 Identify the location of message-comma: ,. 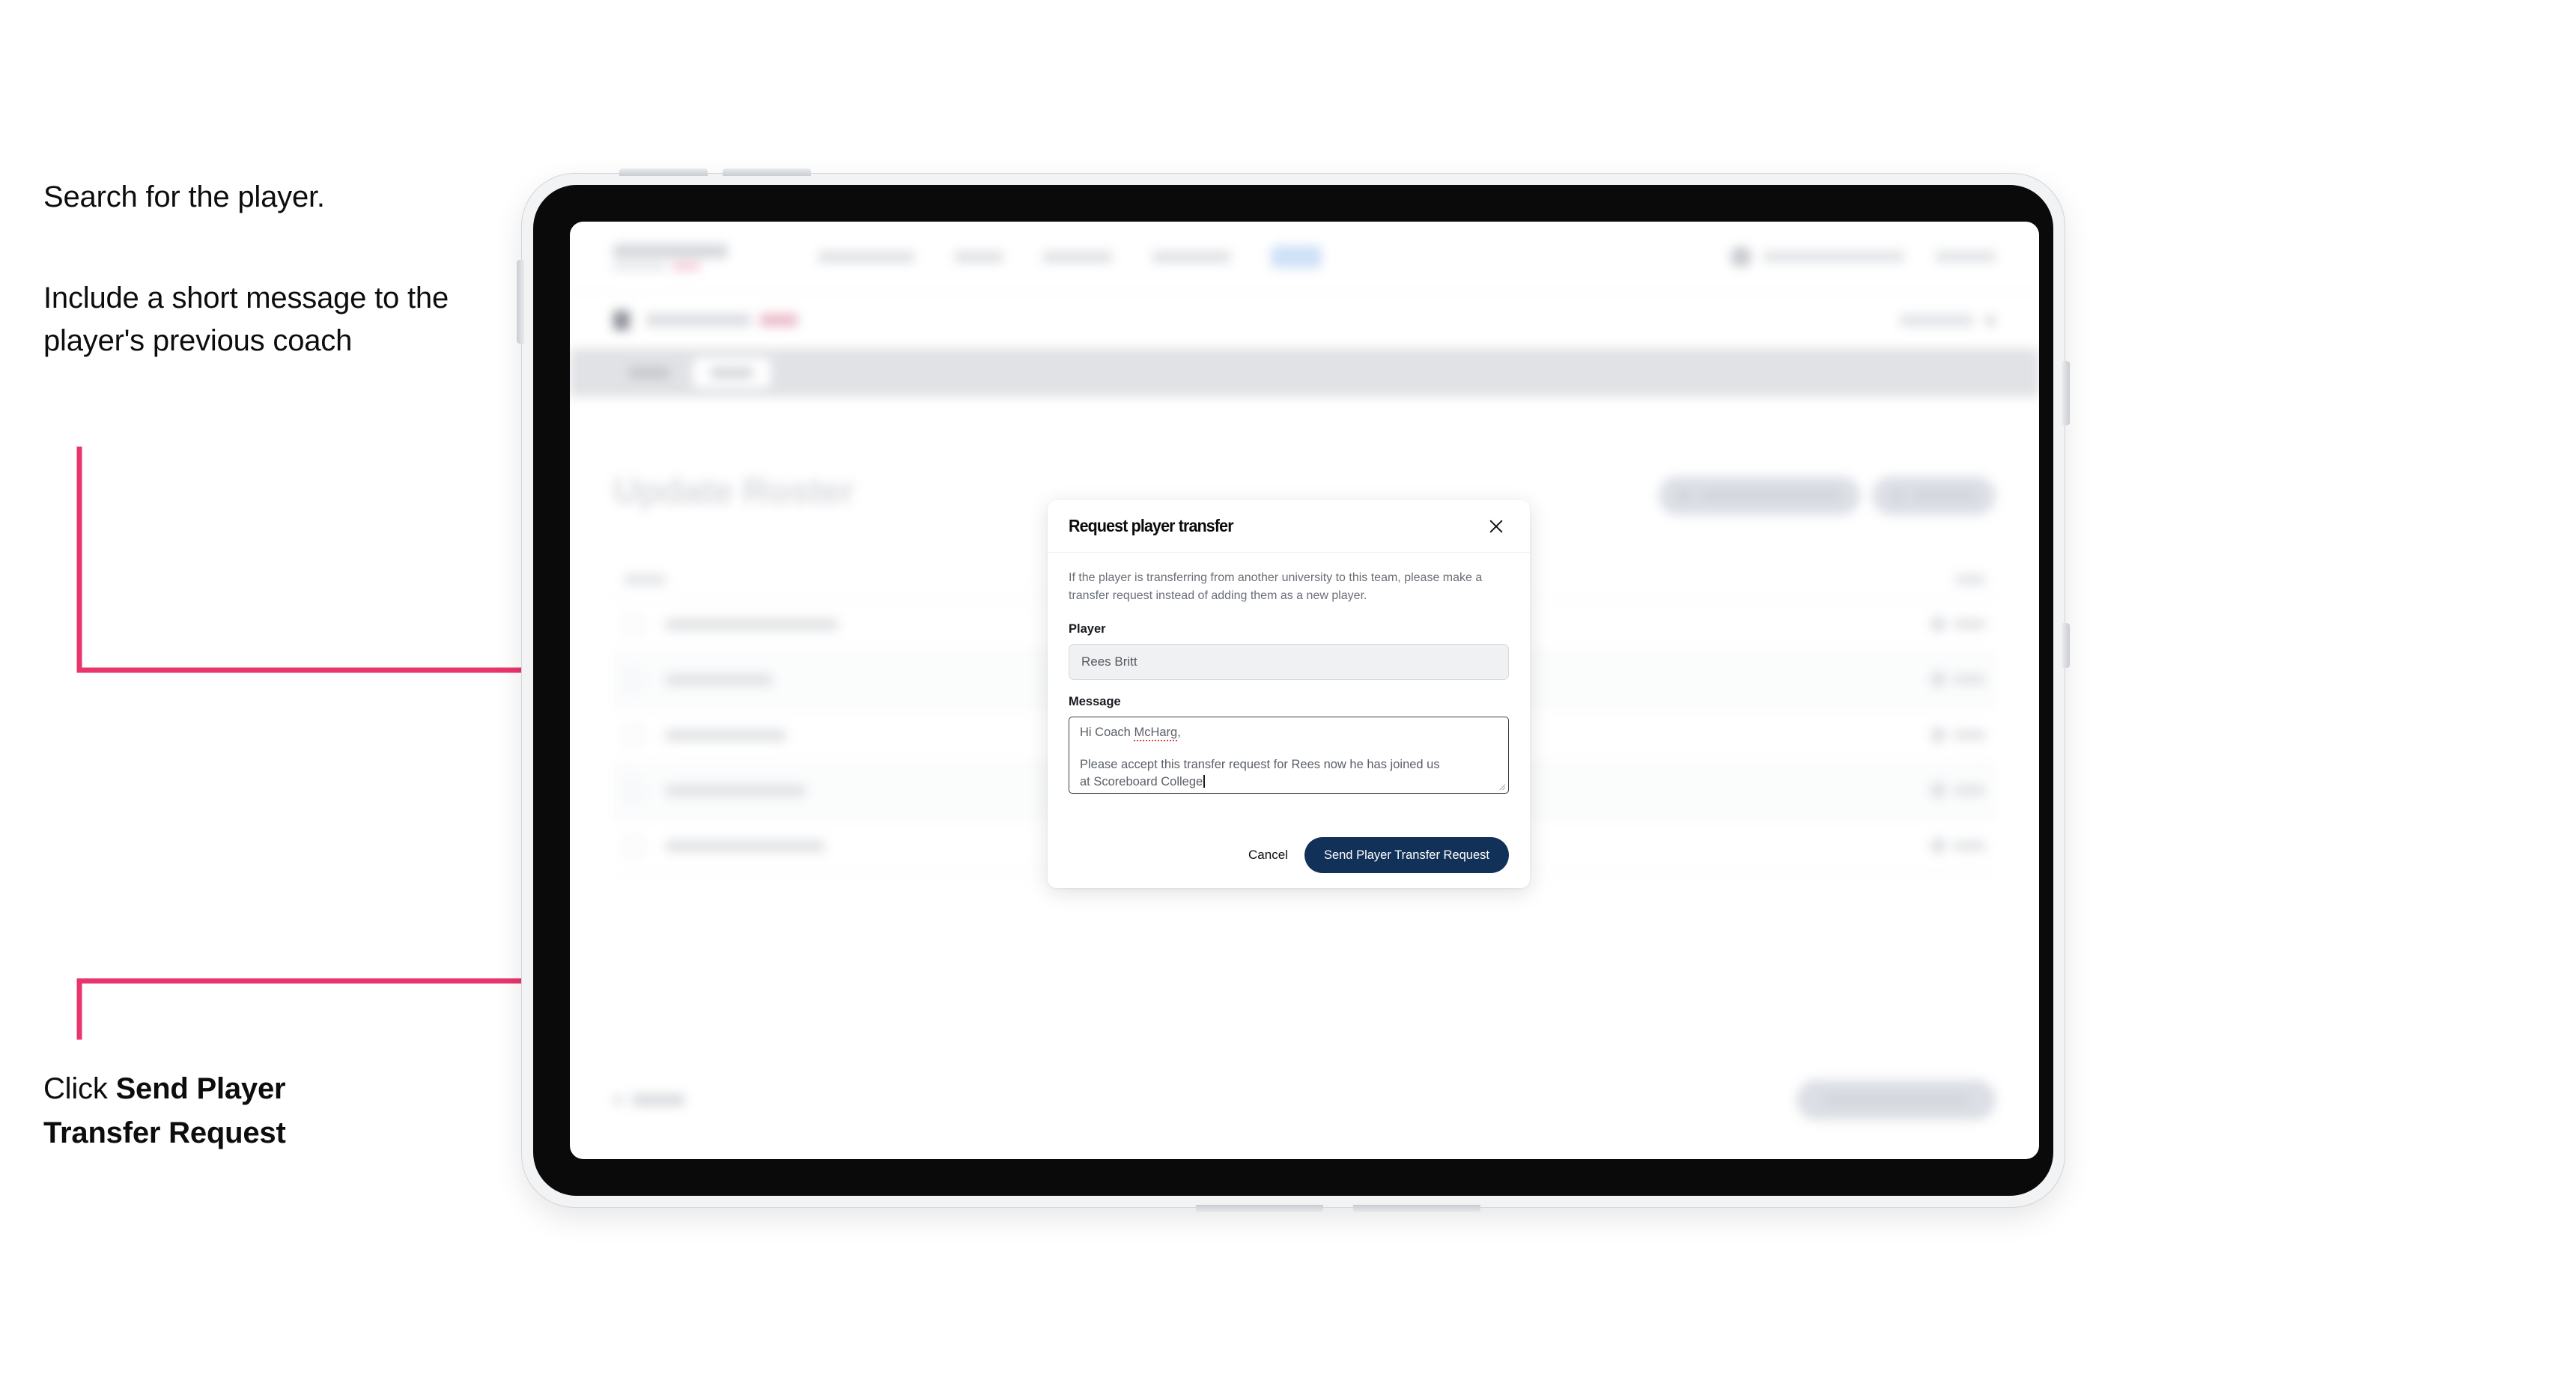
(1179, 732).